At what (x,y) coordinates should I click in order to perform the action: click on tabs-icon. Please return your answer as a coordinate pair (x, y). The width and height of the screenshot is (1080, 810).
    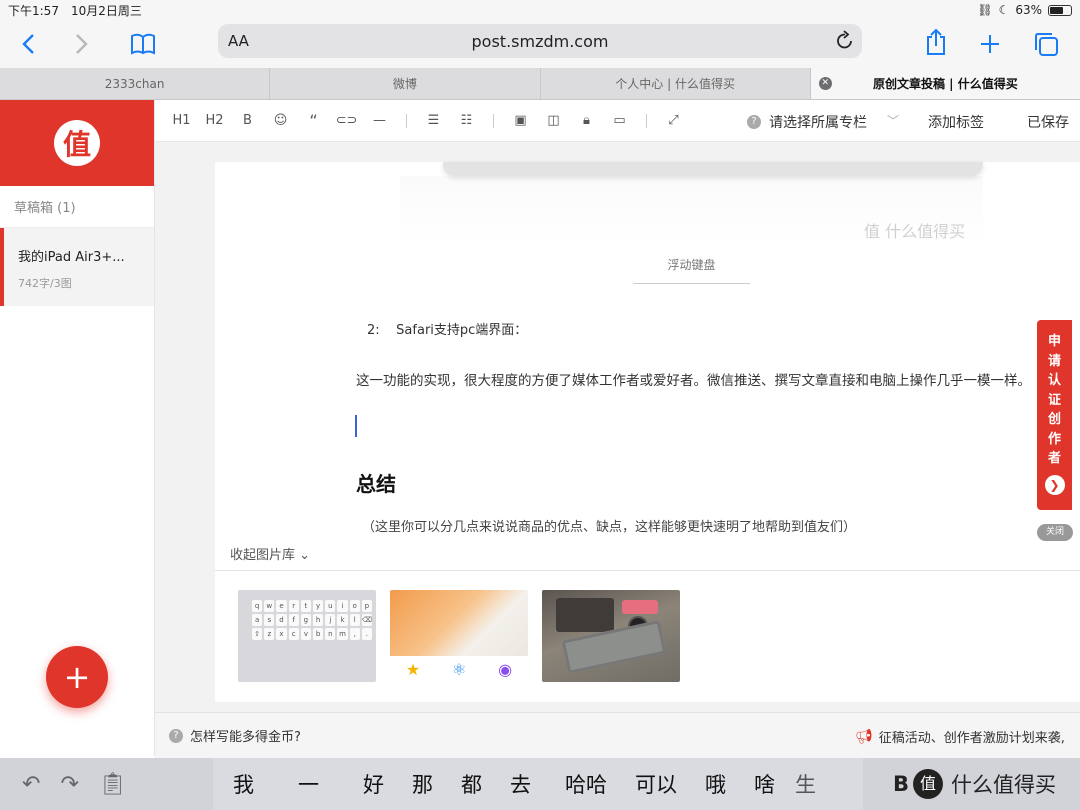
    Looking at the image, I should click on (1046, 44).